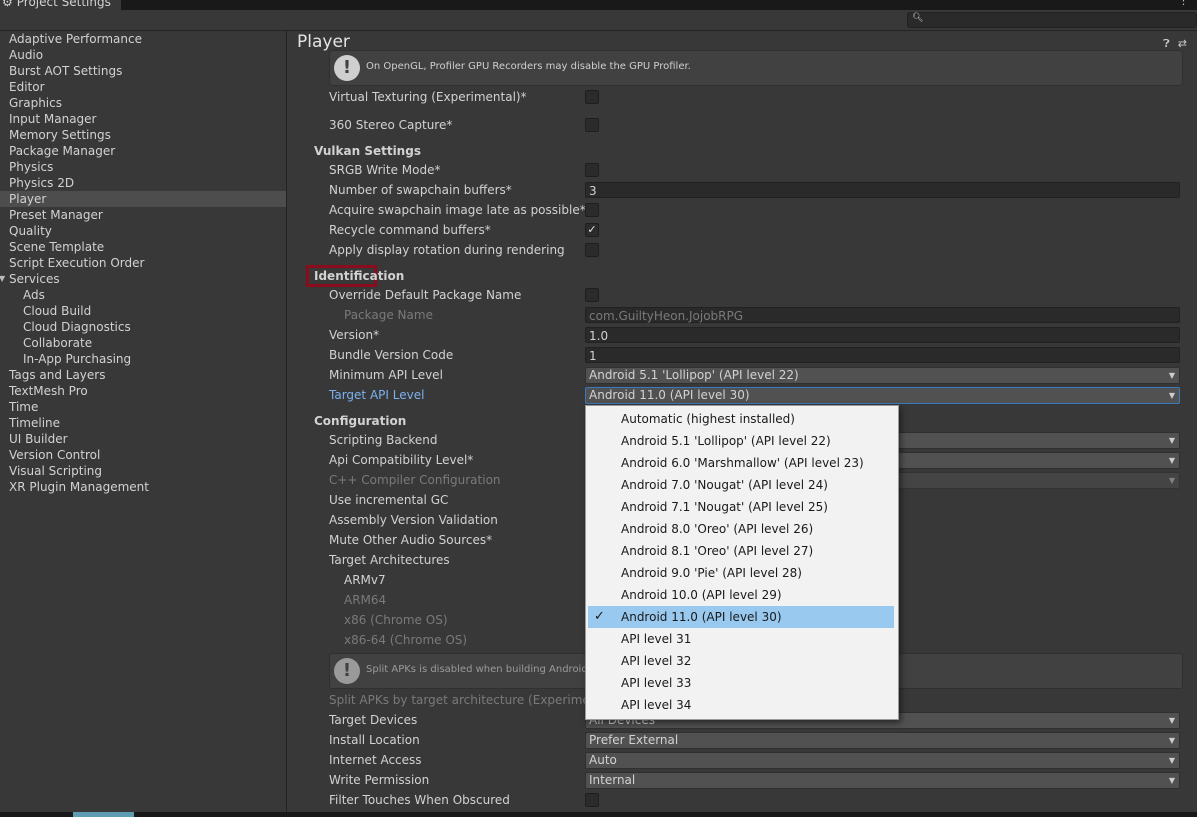 This screenshot has height=817, width=1197. What do you see at coordinates (592, 125) in the screenshot?
I see `stereo-capture-checkbox` at bounding box center [592, 125].